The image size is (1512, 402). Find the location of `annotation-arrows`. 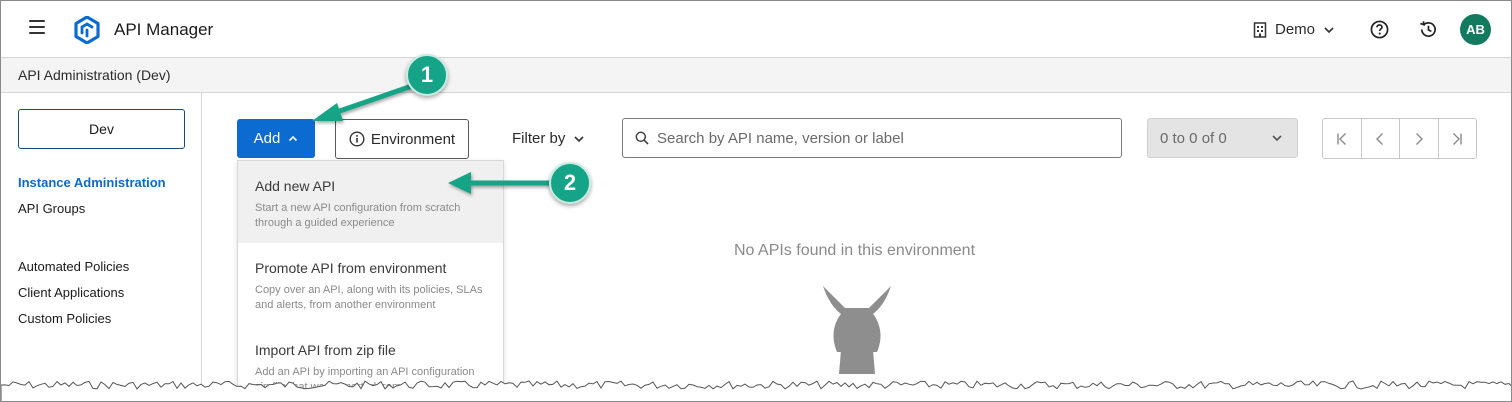

annotation-arrows is located at coordinates (432, 139).